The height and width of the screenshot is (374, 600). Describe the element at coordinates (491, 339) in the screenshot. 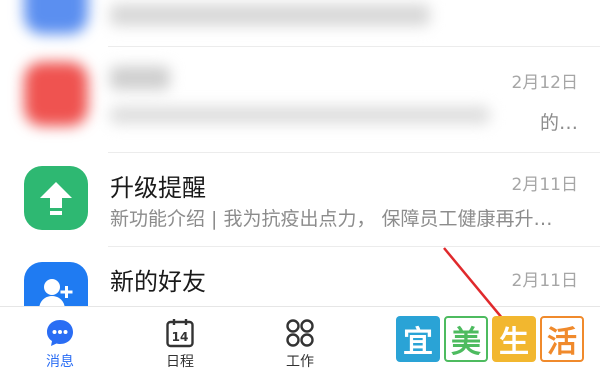

I see `watermark-logo: 宜 美 生 活` at that location.